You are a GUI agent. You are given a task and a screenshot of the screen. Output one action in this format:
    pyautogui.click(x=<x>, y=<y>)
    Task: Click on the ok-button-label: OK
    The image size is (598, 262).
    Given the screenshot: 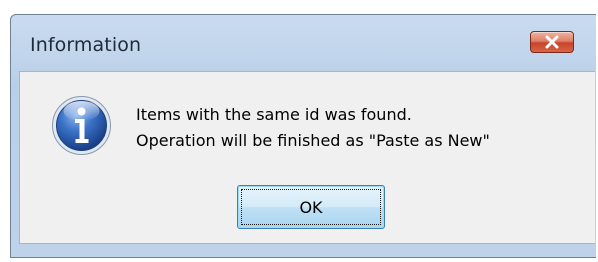 What is the action you would take?
    pyautogui.click(x=311, y=207)
    